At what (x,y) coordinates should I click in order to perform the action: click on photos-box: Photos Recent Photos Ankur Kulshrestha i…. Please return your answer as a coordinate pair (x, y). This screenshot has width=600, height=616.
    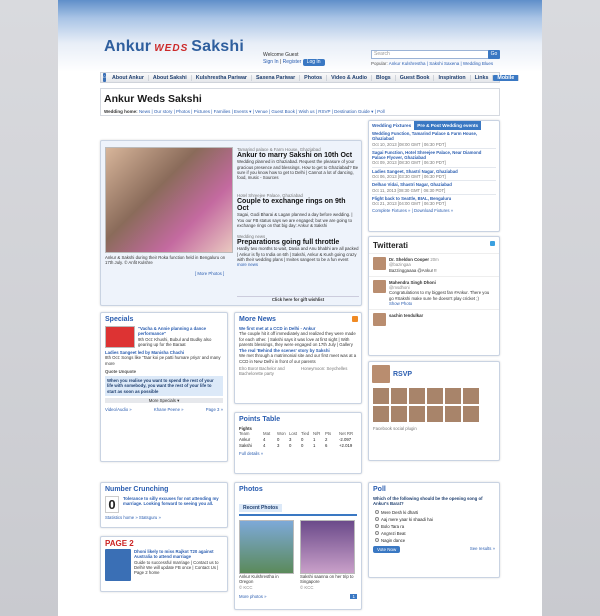
    Looking at the image, I should click on (298, 546).